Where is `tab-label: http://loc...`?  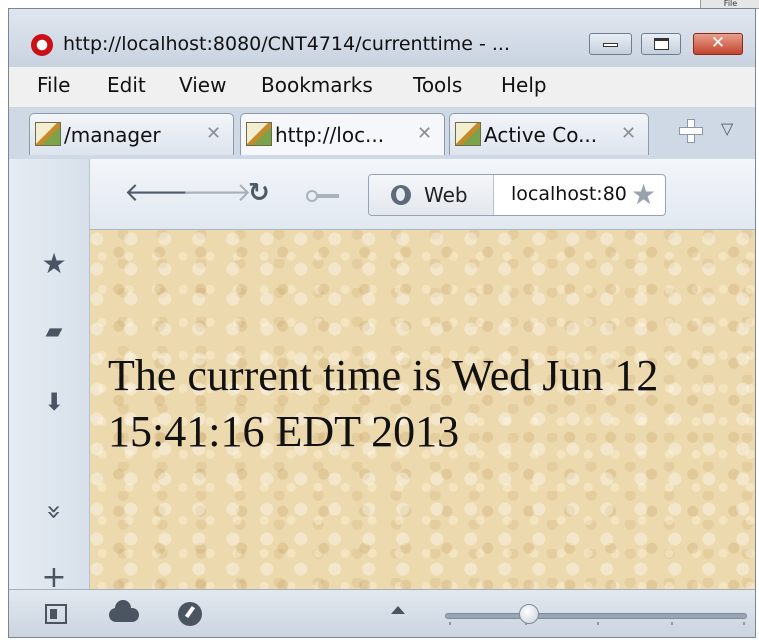
tab-label: http://loc... is located at coordinates (330, 135).